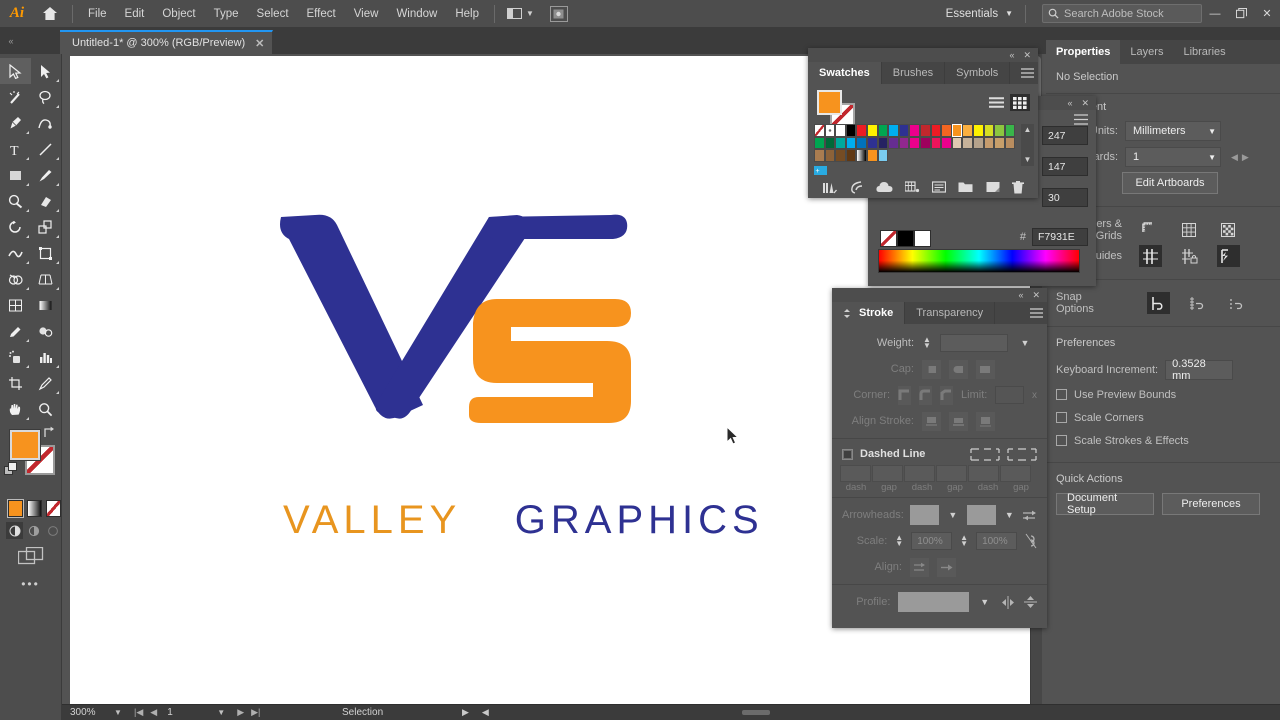 The image size is (1280, 720). I want to click on scale-field-1: 100%, so click(932, 541).